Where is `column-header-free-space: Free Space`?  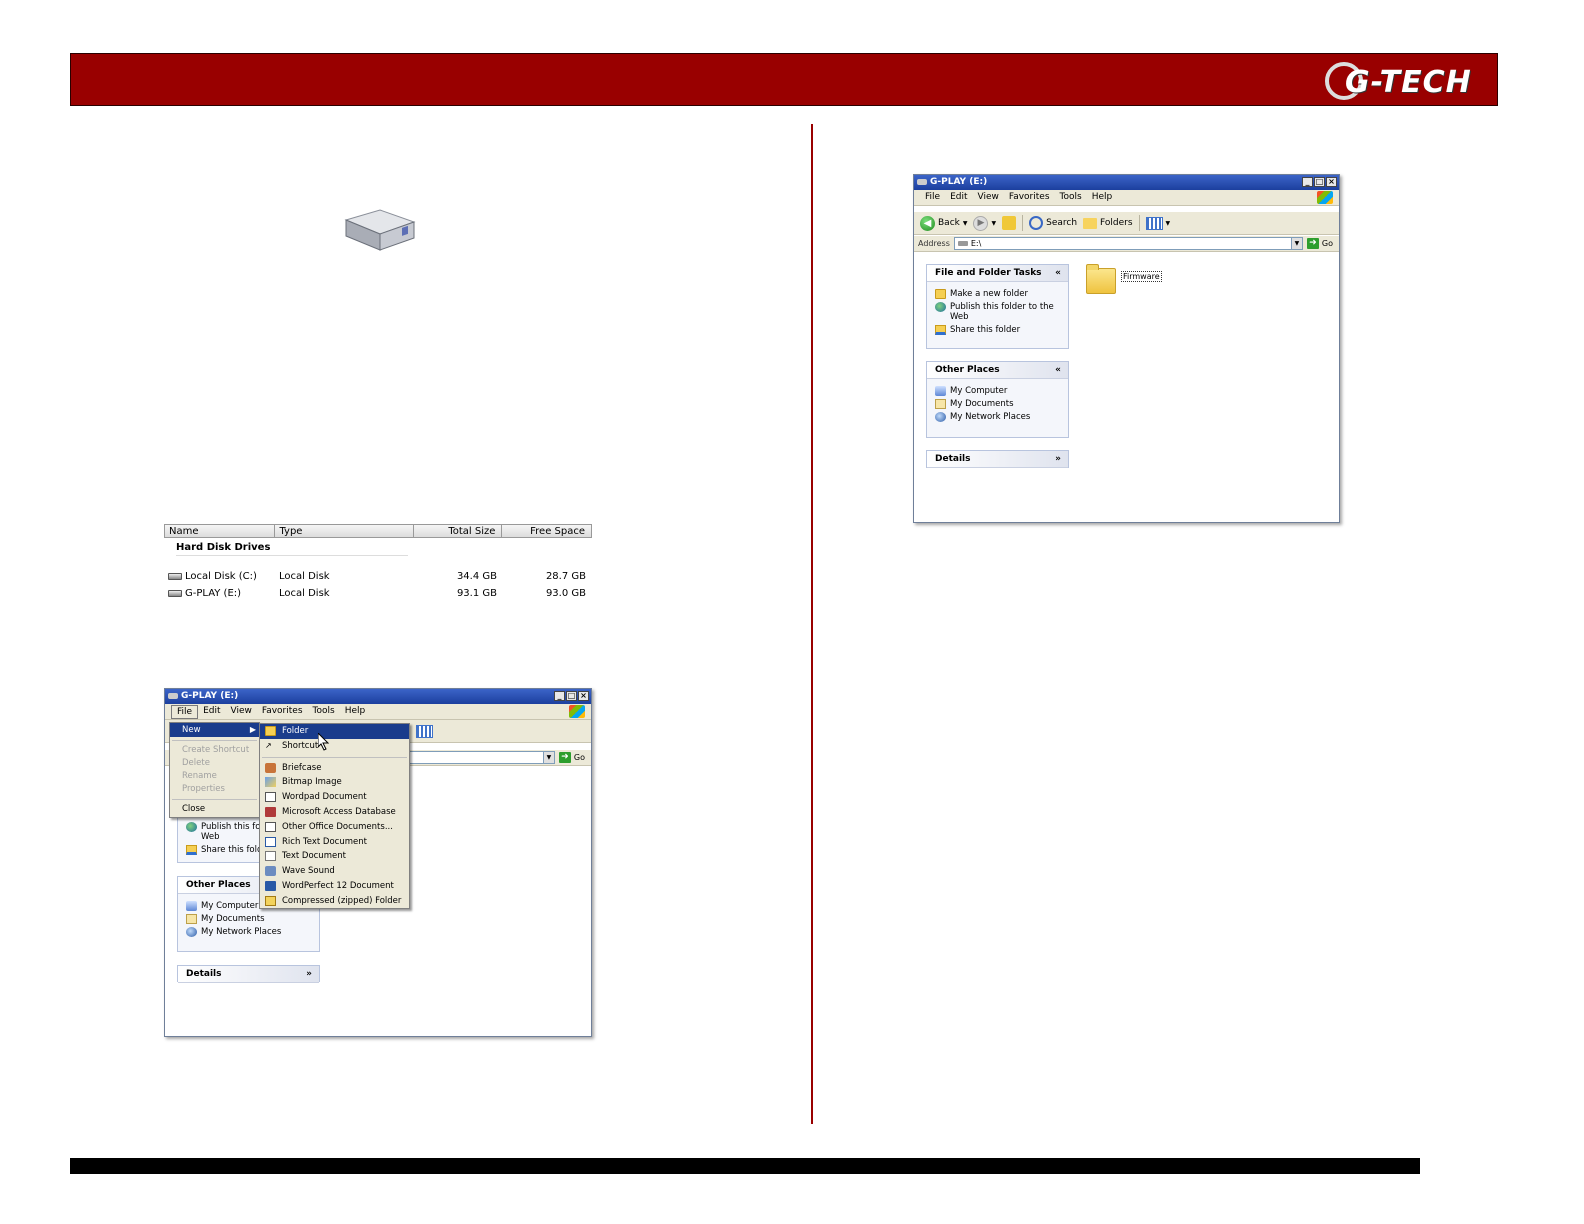
column-header-free-space: Free Space is located at coordinates (546, 531).